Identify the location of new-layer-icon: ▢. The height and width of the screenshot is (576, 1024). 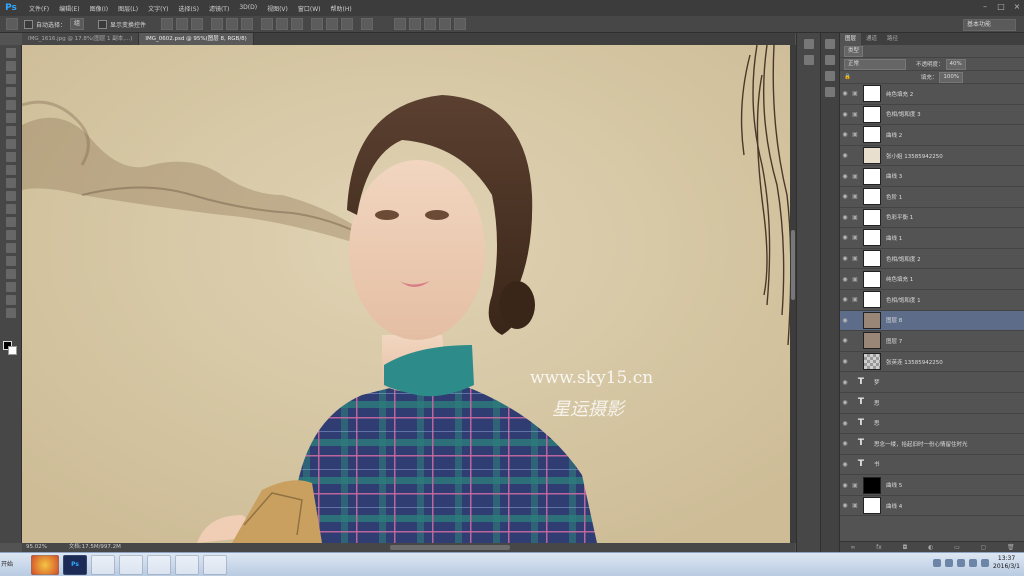
(984, 547).